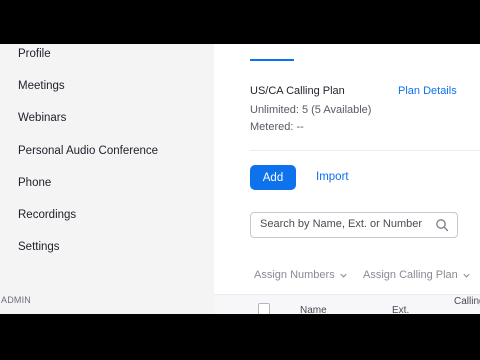 This screenshot has width=480, height=360. What do you see at coordinates (88, 151) in the screenshot?
I see `sidebar-item-personal-audio-conference: Personal Audio Conference` at bounding box center [88, 151].